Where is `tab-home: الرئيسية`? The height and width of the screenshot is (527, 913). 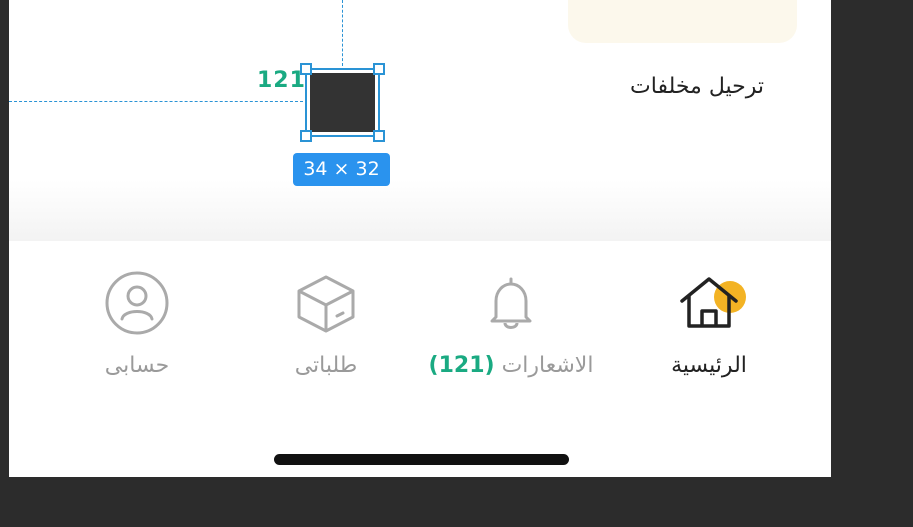
tab-home: الرئيسية is located at coordinates (709, 331).